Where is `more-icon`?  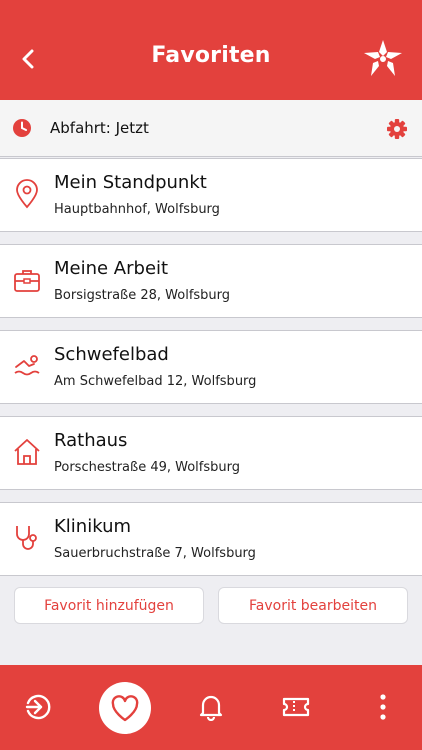 more-icon is located at coordinates (383, 707).